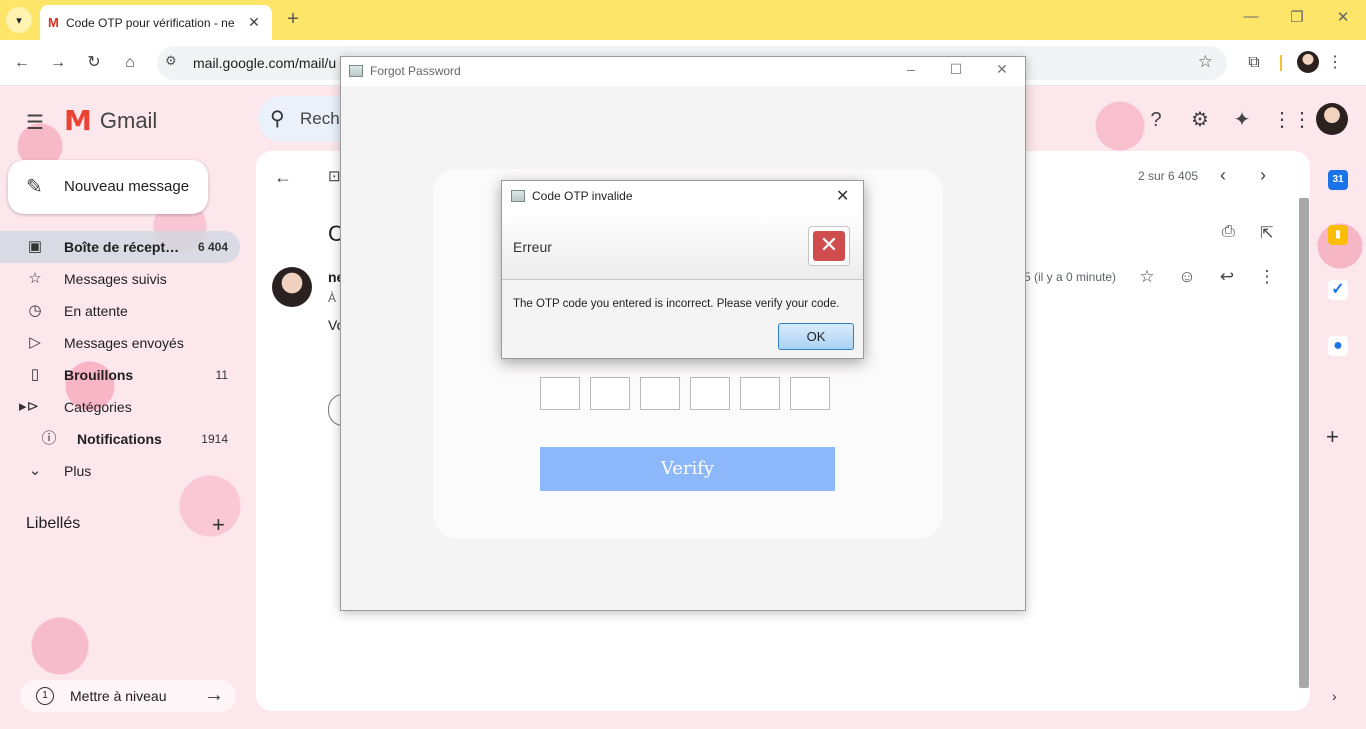  Describe the element at coordinates (1228, 232) in the screenshot. I see `print-icon: ⎙` at that location.